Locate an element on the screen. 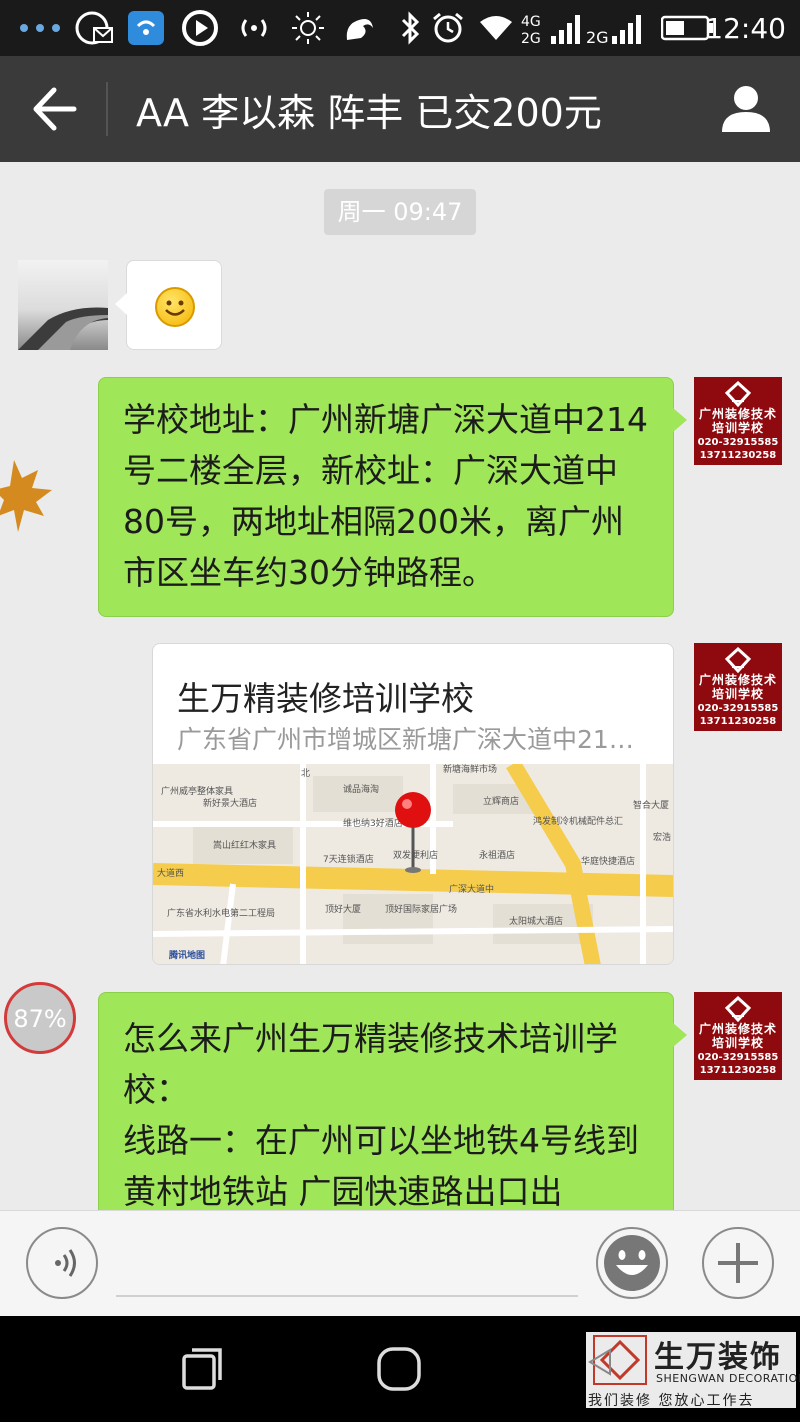 The width and height of the screenshot is (800, 1422). emoji-message-bubble is located at coordinates (168, 305).